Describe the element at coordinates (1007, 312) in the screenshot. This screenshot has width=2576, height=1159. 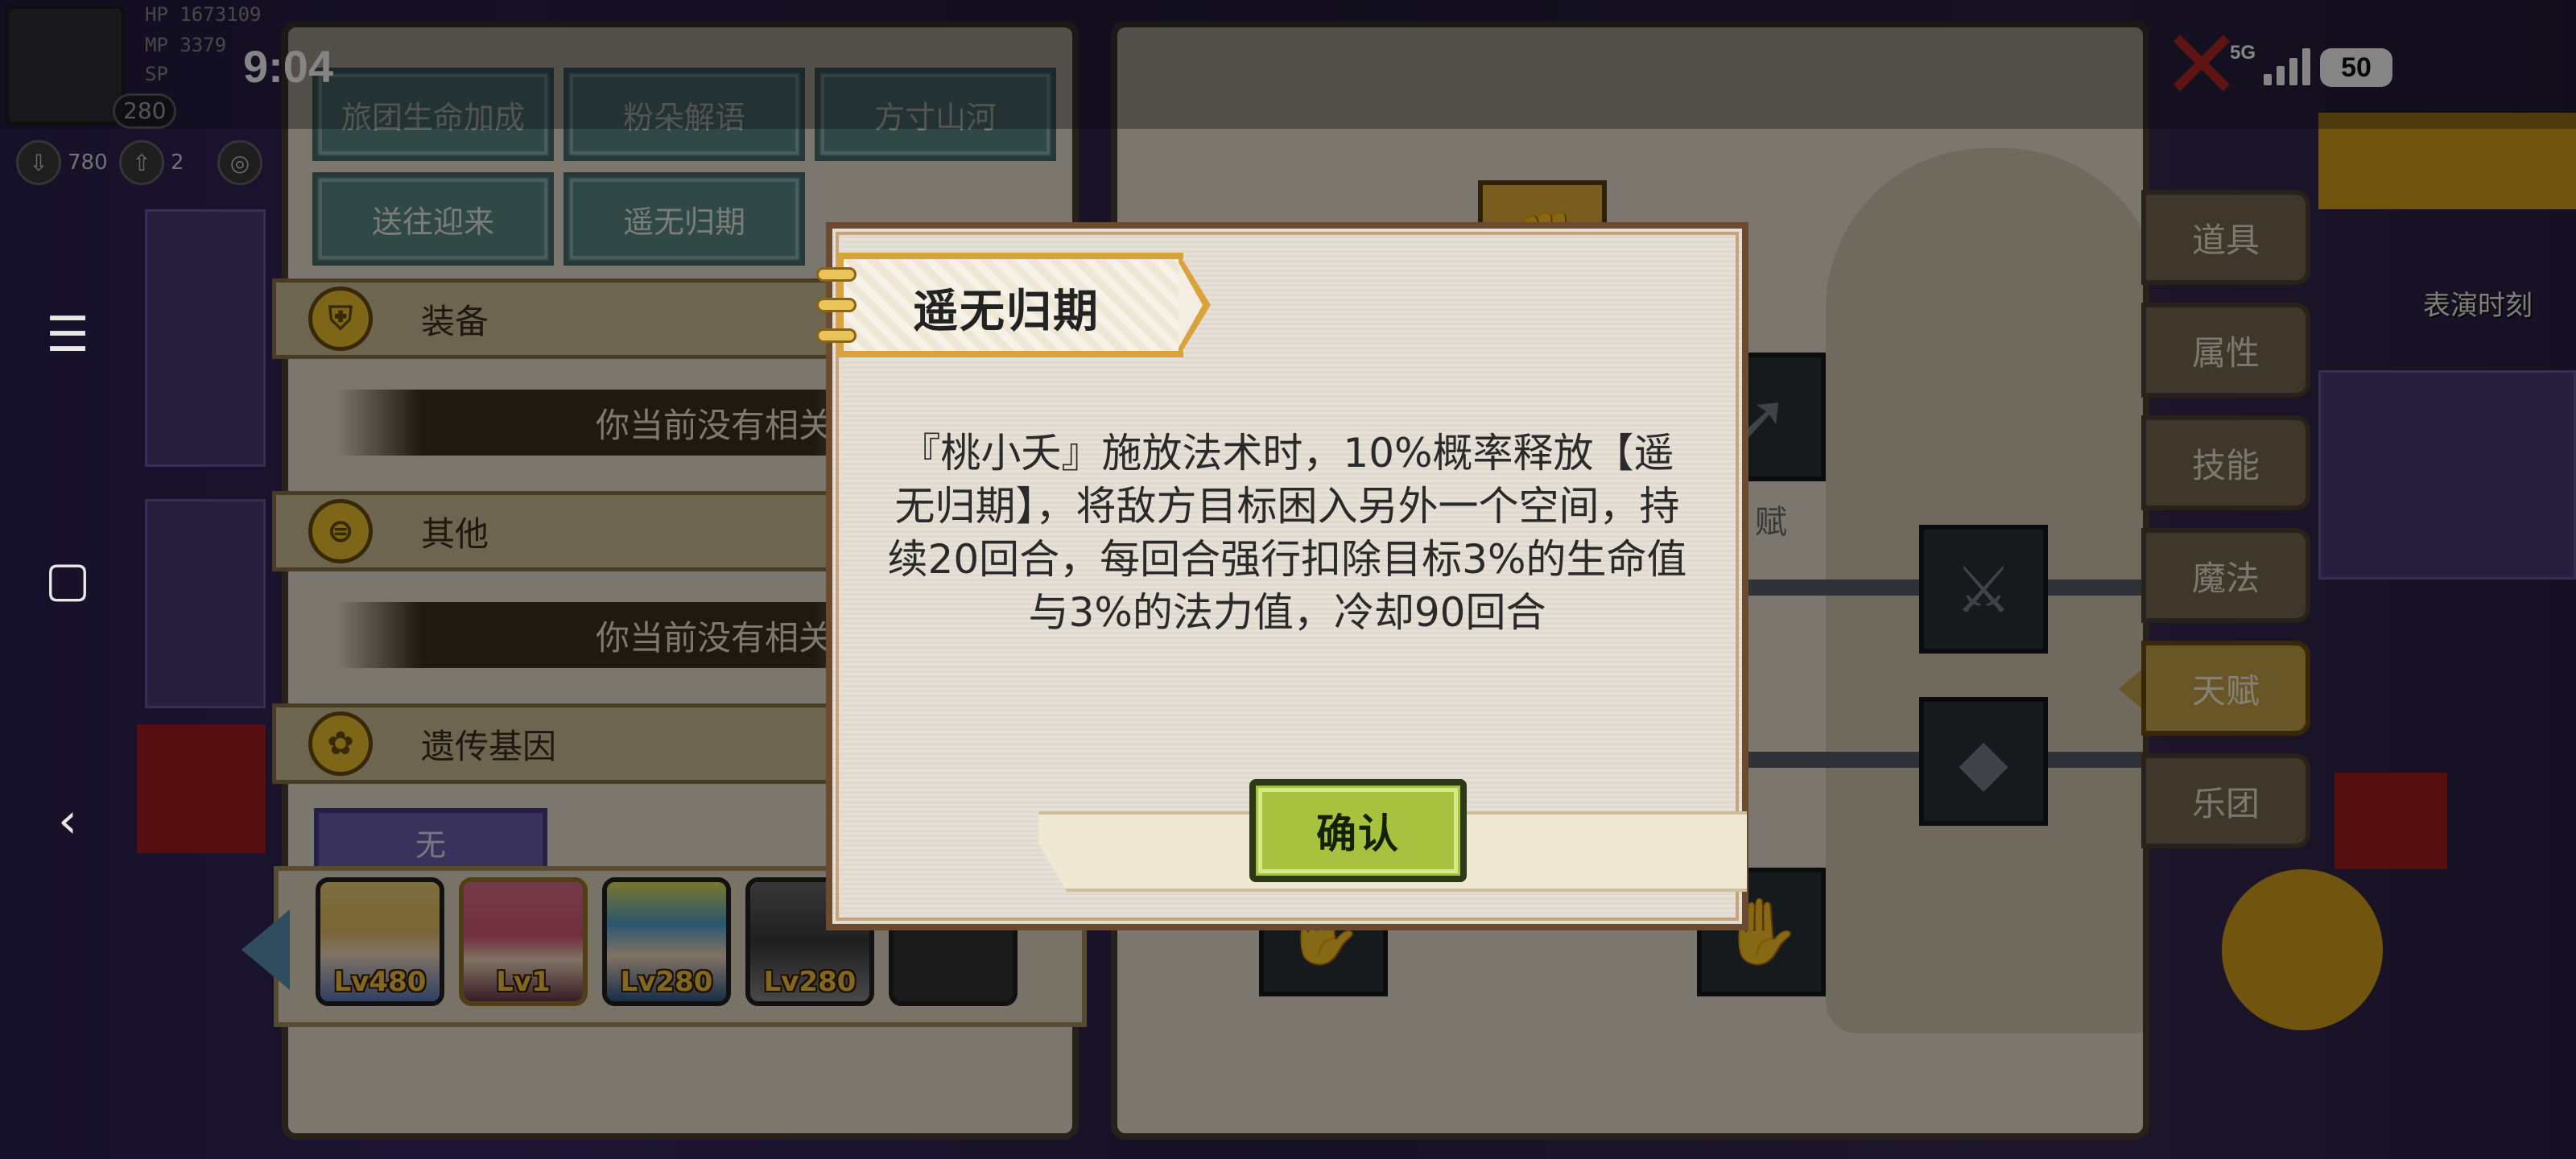
I see `dialog-title: 遥无归期` at that location.